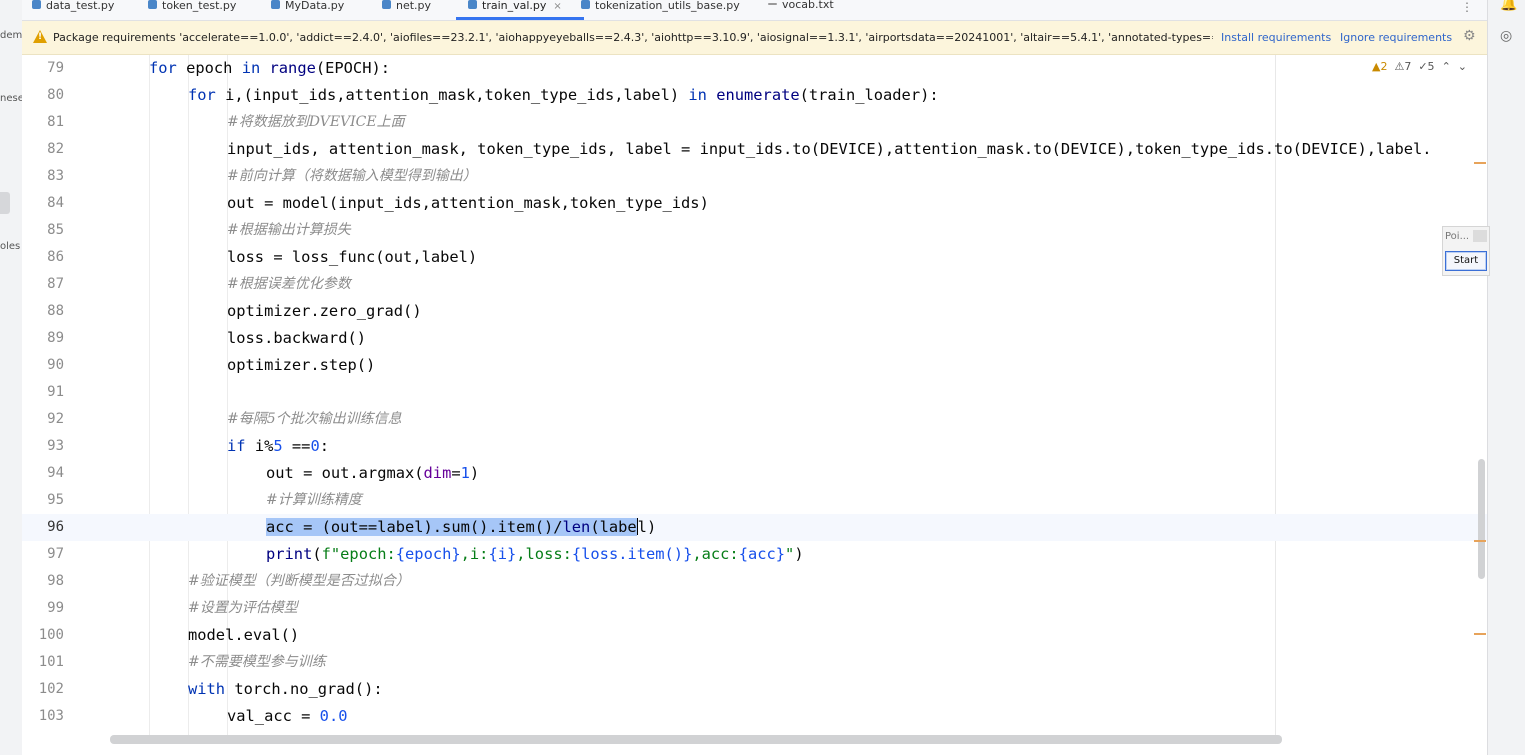 The width and height of the screenshot is (1525, 755). Describe the element at coordinates (754, 392) in the screenshot. I see `code-line: 91` at that location.